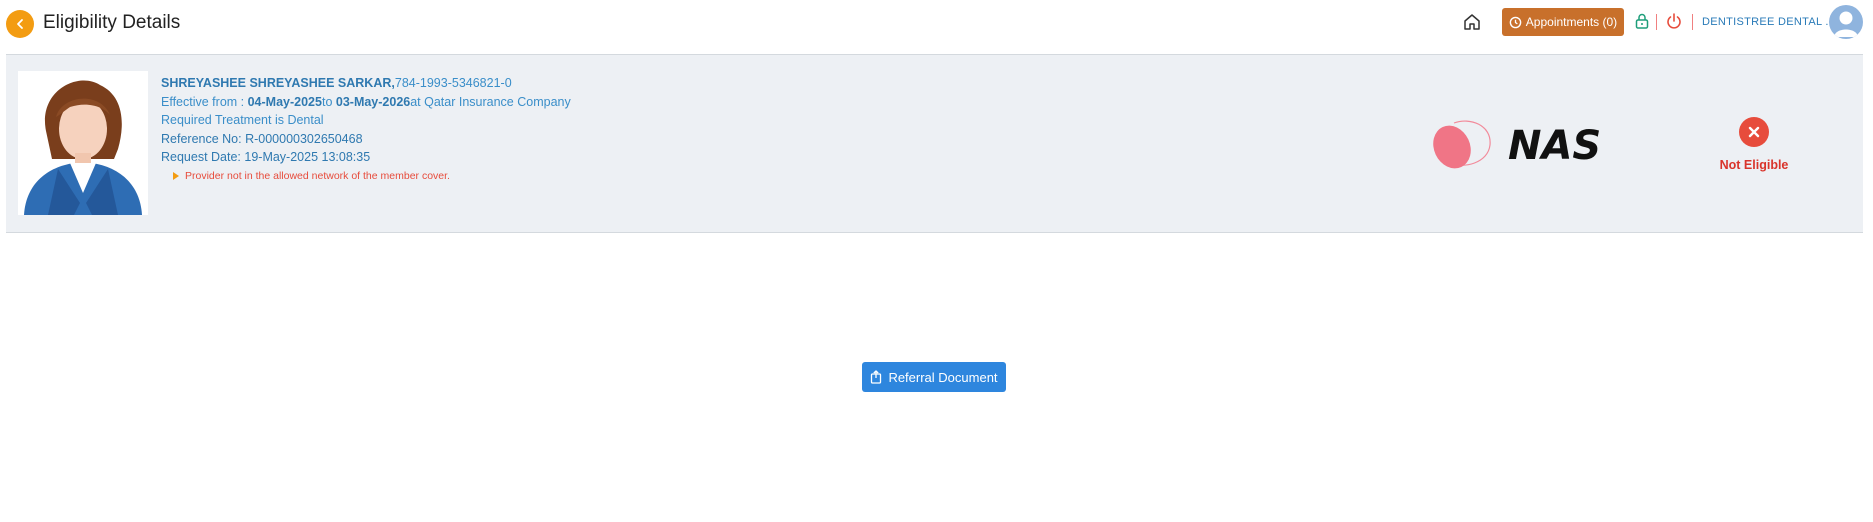 This screenshot has height=522, width=1873. Describe the element at coordinates (112, 22) in the screenshot. I see `page-title: Eligibility Details` at that location.